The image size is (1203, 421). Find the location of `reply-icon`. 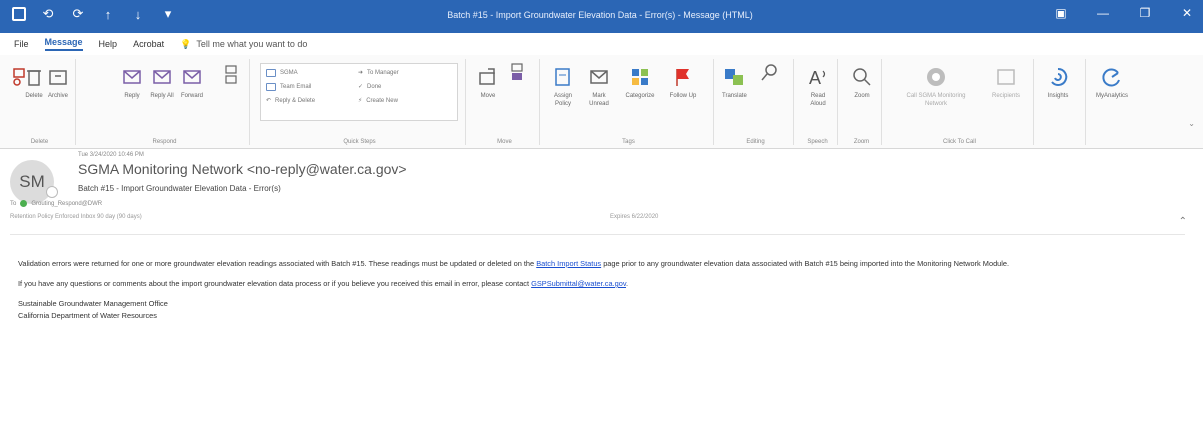

reply-icon is located at coordinates (132, 77).